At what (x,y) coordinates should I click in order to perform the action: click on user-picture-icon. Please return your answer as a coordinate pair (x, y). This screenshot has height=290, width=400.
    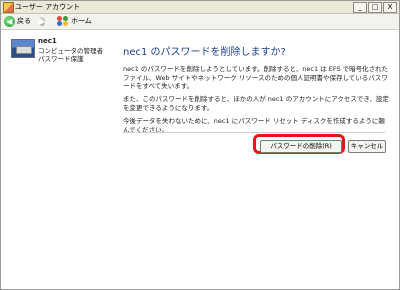
    Looking at the image, I should click on (23, 48).